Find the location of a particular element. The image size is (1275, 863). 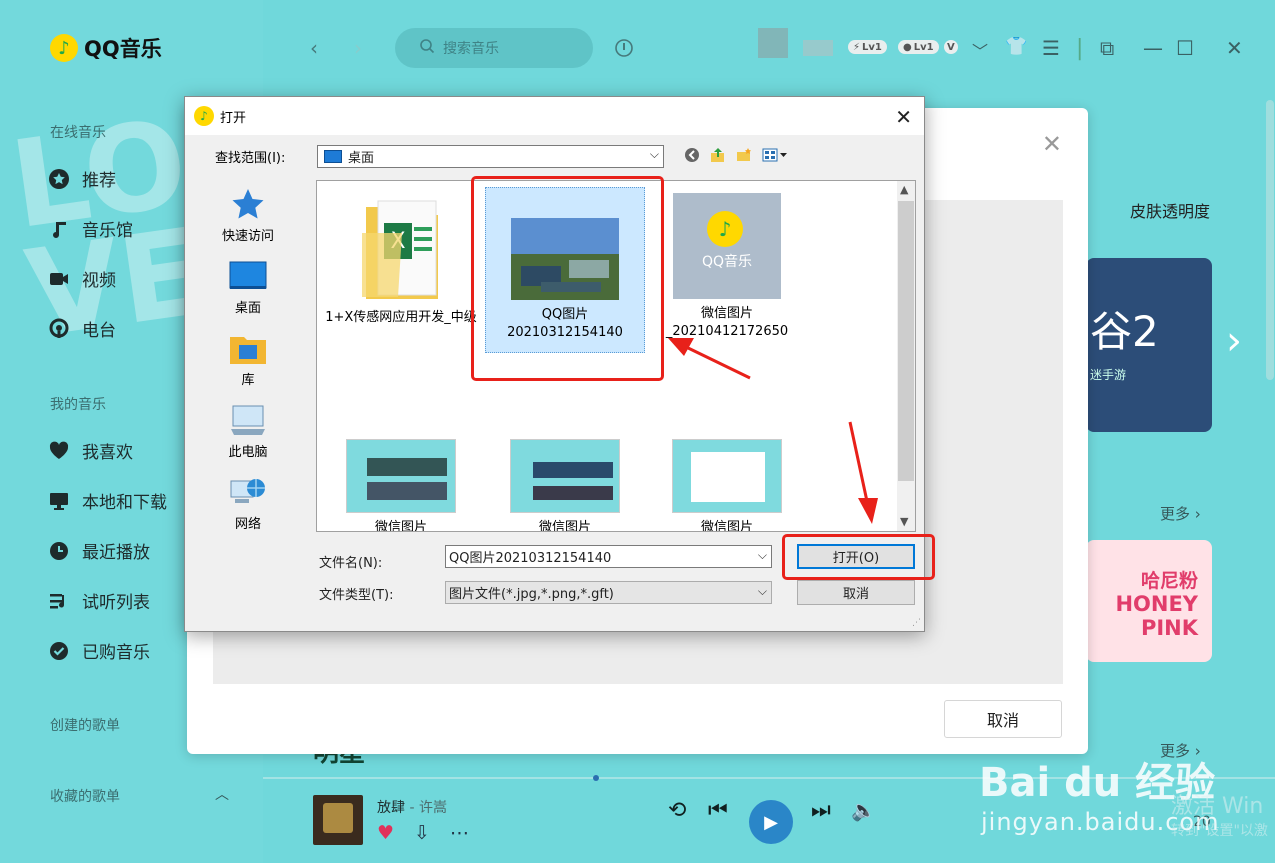

look-in-select: 桌面 ⌵ is located at coordinates (490, 156).